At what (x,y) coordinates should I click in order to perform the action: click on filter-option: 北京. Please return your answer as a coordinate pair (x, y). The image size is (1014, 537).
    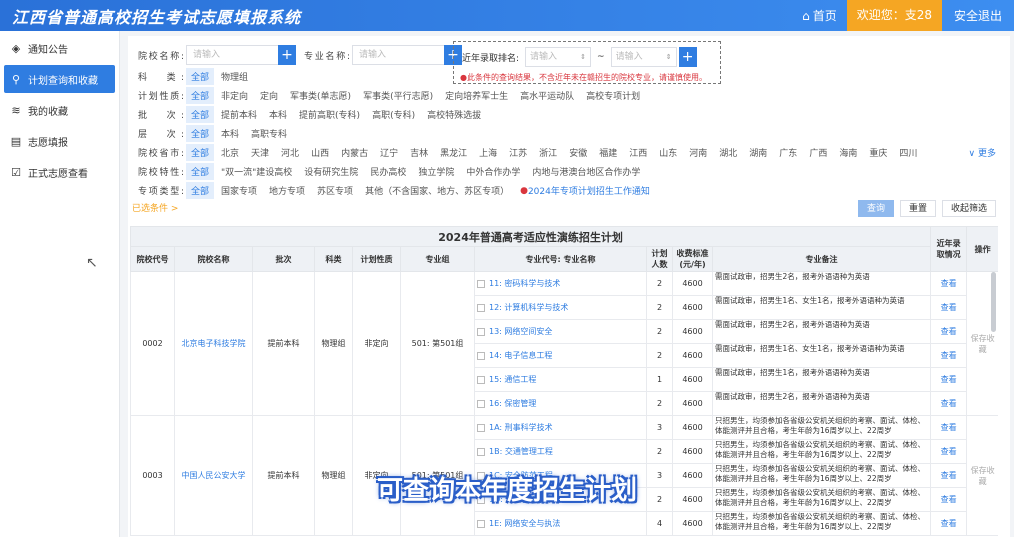
    Looking at the image, I should click on (230, 152).